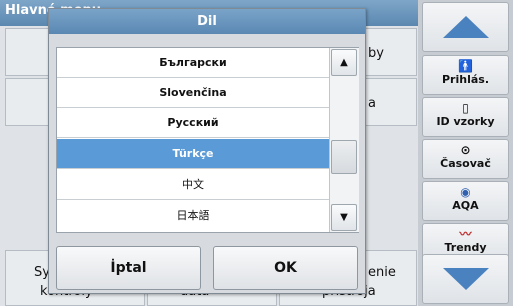  I want to click on list-item-bulgarian: Български, so click(193, 63).